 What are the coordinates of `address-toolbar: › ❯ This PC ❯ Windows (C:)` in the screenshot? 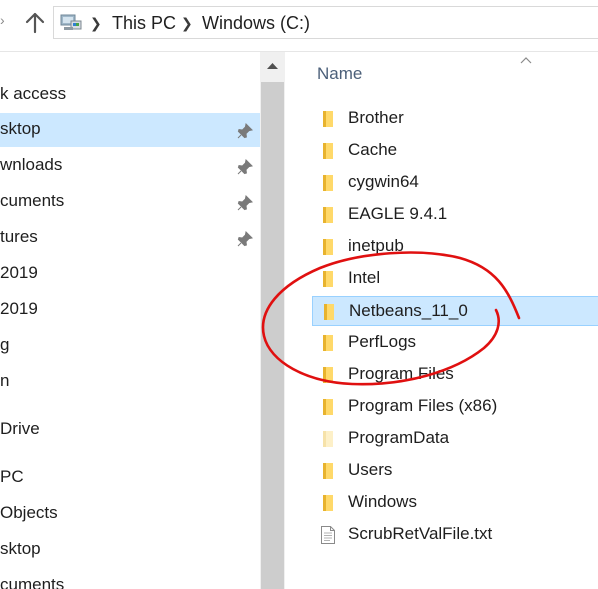 It's located at (299, 23).